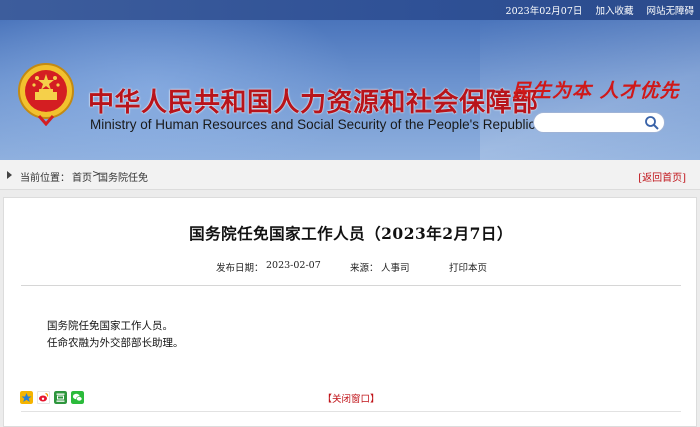  I want to click on print-page-link: 打印本页, so click(468, 267).